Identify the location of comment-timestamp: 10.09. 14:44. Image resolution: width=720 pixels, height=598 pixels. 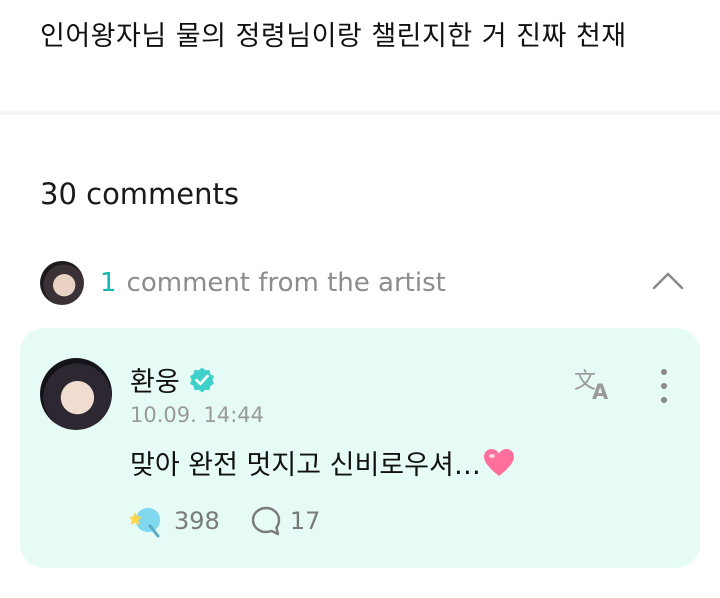
(197, 415).